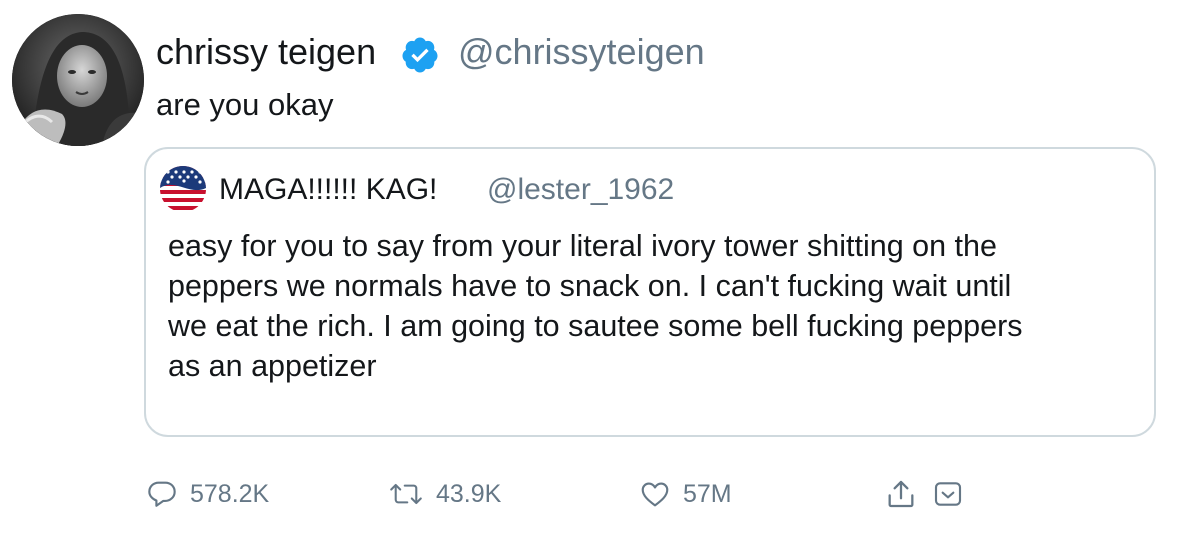 Image resolution: width=1186 pixels, height=537 pixels. Describe the element at coordinates (580, 190) in the screenshot. I see `quoted-author-handle: @lester_1962` at that location.